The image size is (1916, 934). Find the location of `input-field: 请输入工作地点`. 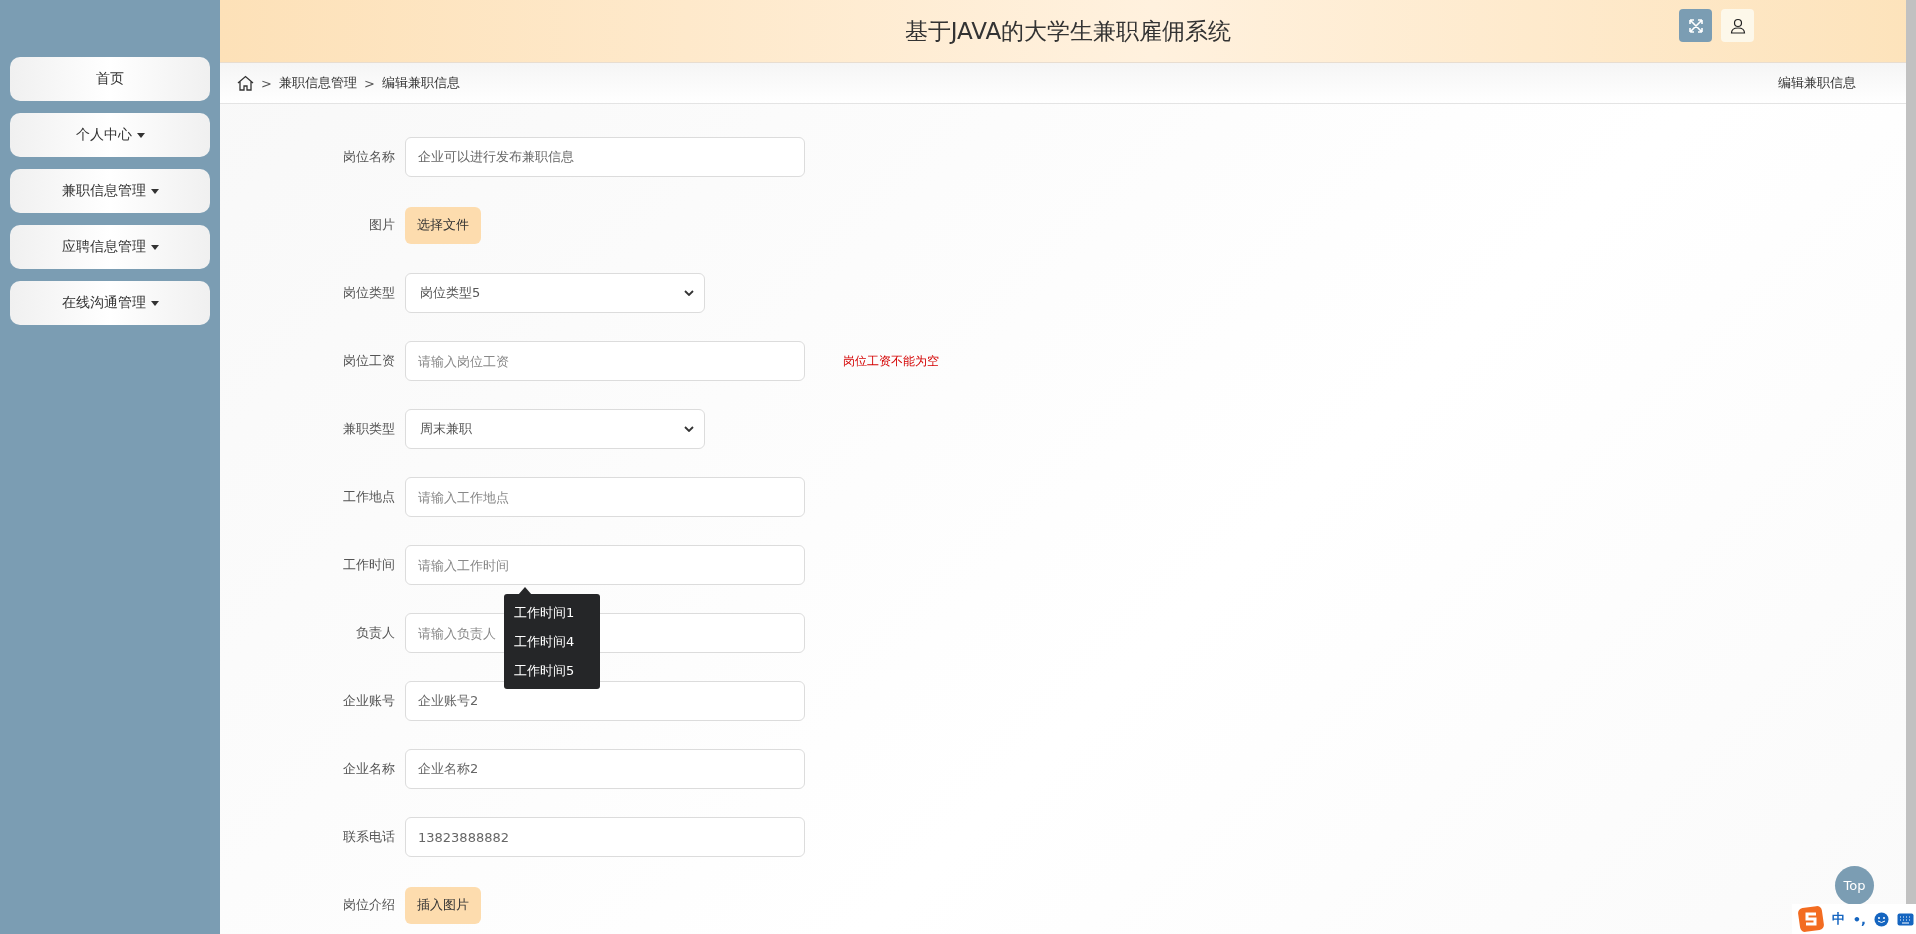

input-field: 请输入工作地点 is located at coordinates (605, 497).